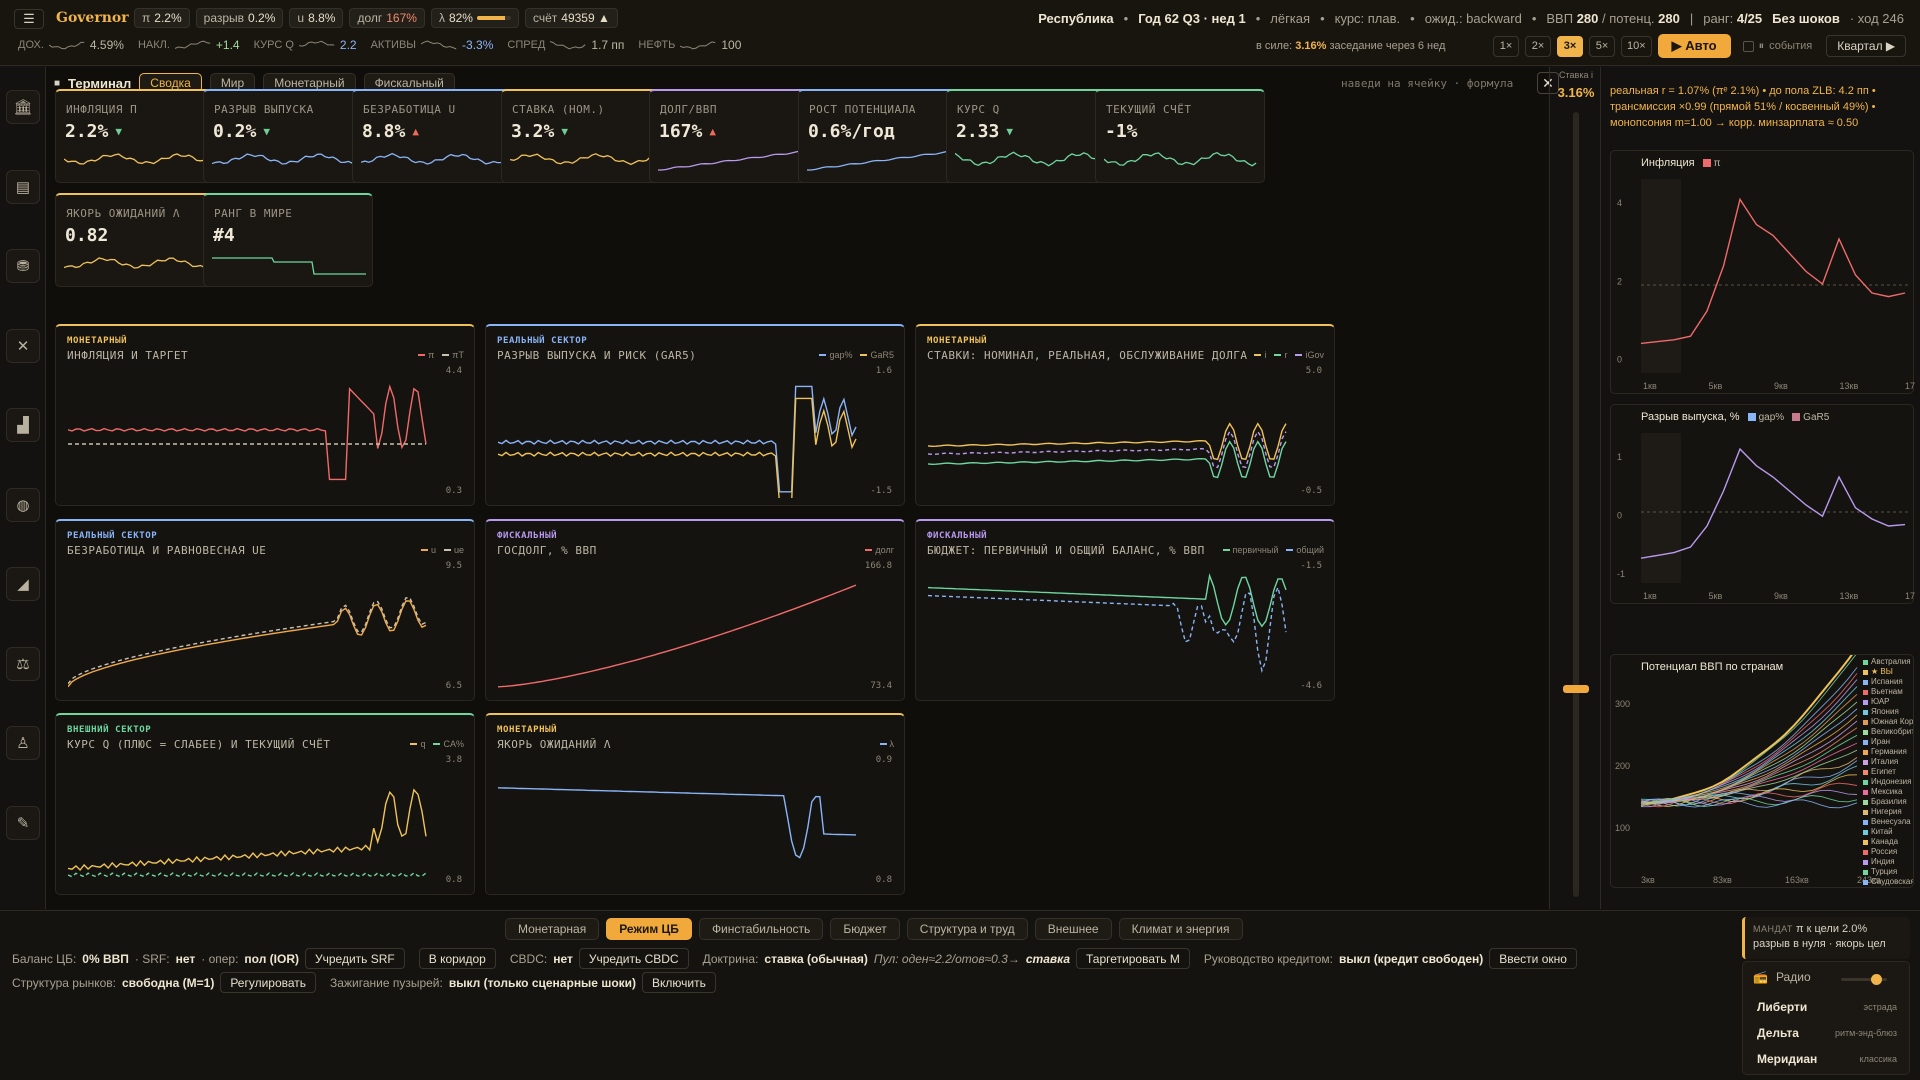 This screenshot has height=1080, width=1920. I want to click on scales-icon: ⚖, so click(23, 663).